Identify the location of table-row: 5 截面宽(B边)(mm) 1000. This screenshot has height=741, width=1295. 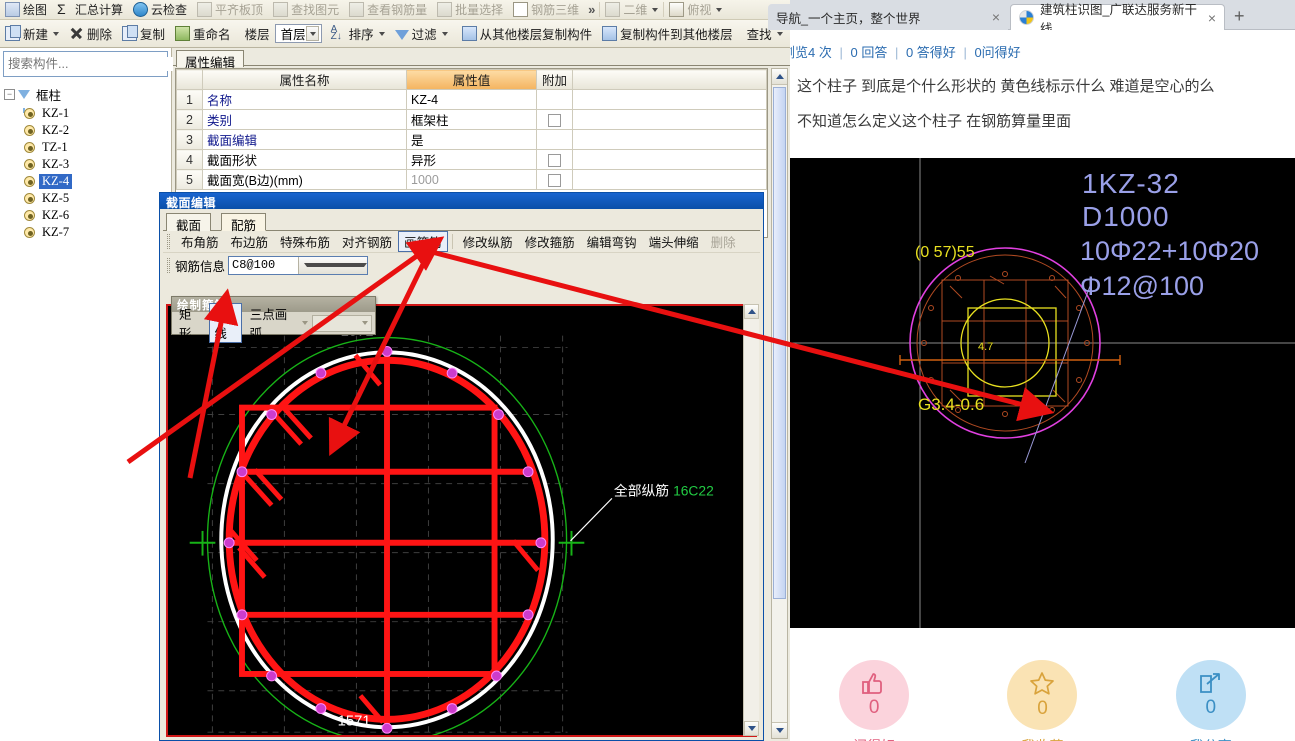
(471, 179).